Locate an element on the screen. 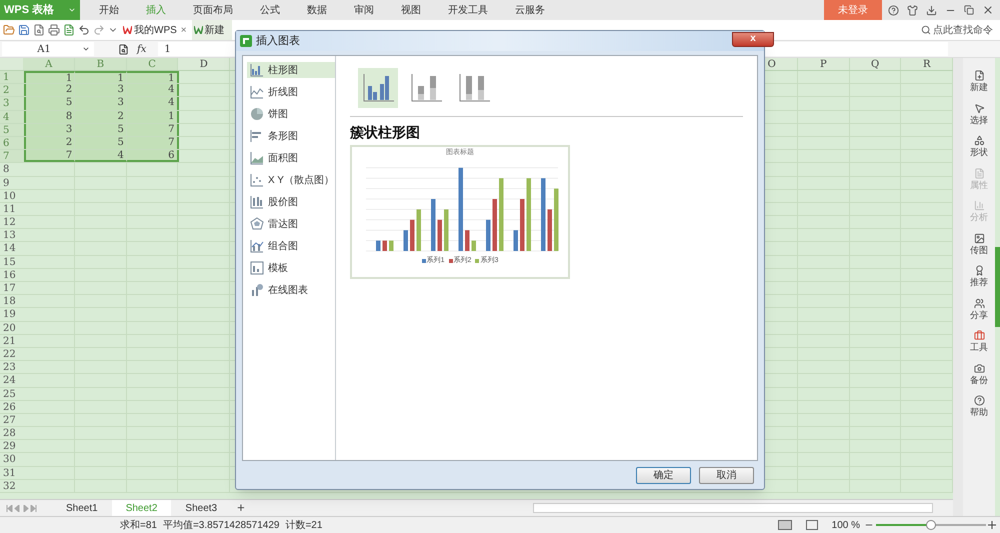 The height and width of the screenshot is (533, 1000). row-header: 15 is located at coordinates (12, 262).